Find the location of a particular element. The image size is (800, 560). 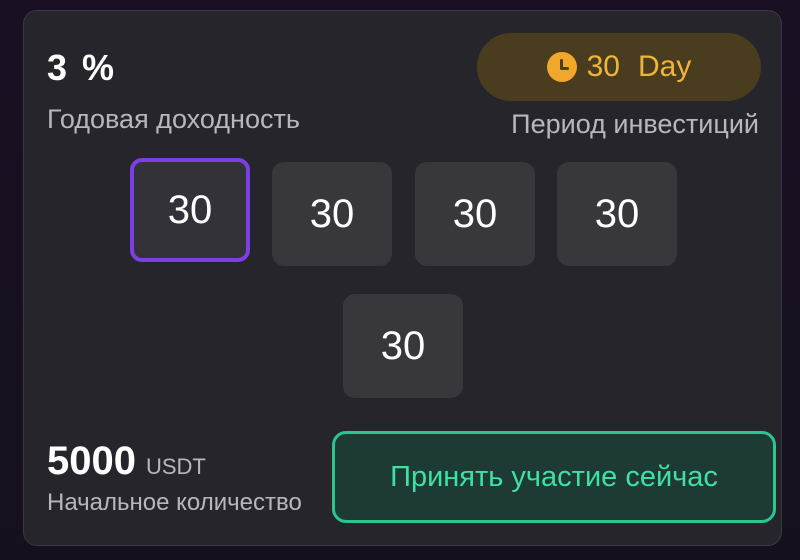

period-pill: 30 Day is located at coordinates (619, 67).